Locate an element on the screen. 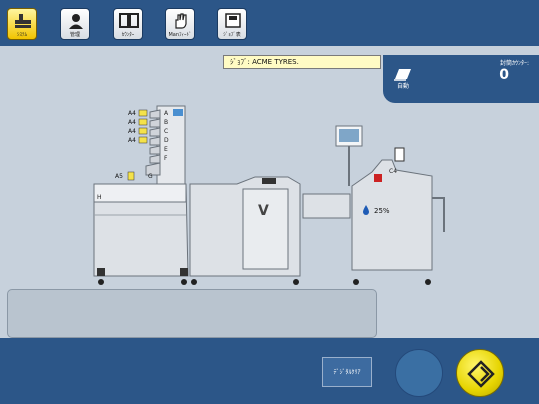 The height and width of the screenshot is (404, 539). ink-level: 25% is located at coordinates (382, 211).